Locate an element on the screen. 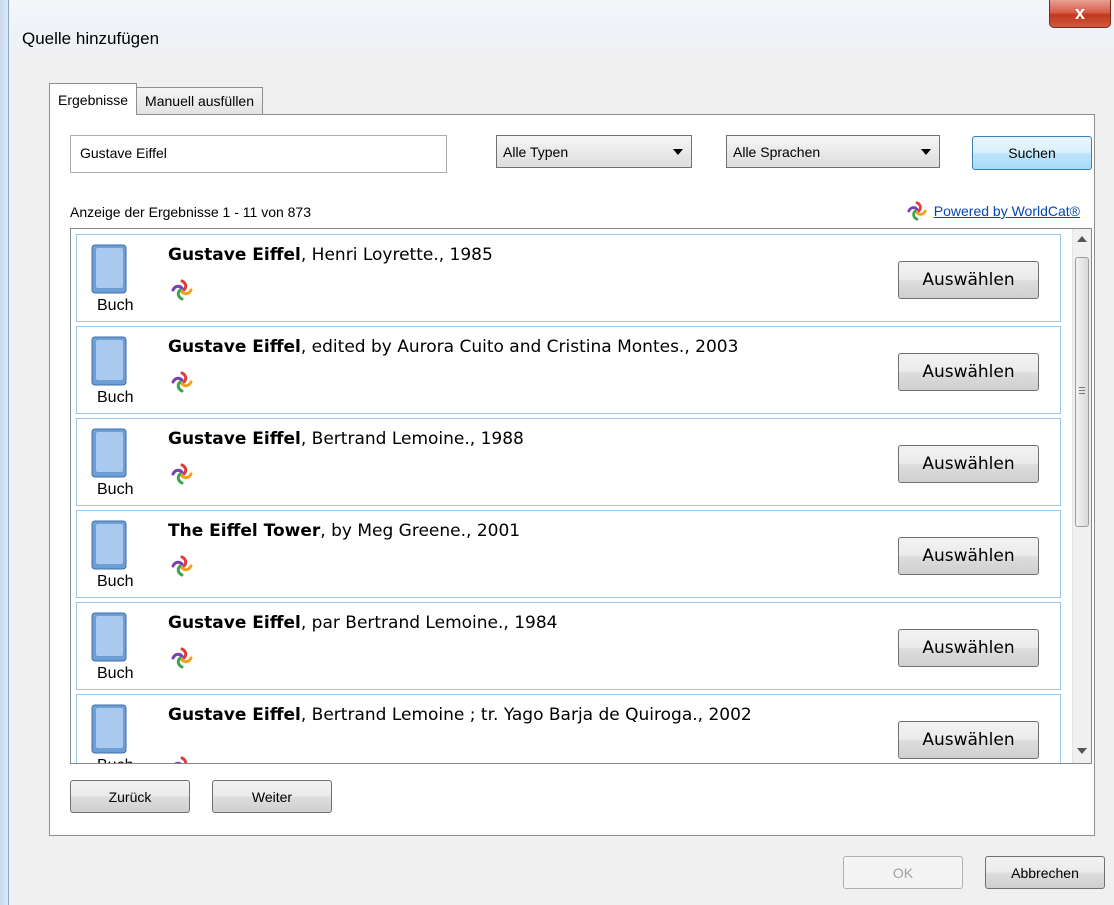 Image resolution: width=1114 pixels, height=905 pixels. back-button: Zurück is located at coordinates (130, 796).